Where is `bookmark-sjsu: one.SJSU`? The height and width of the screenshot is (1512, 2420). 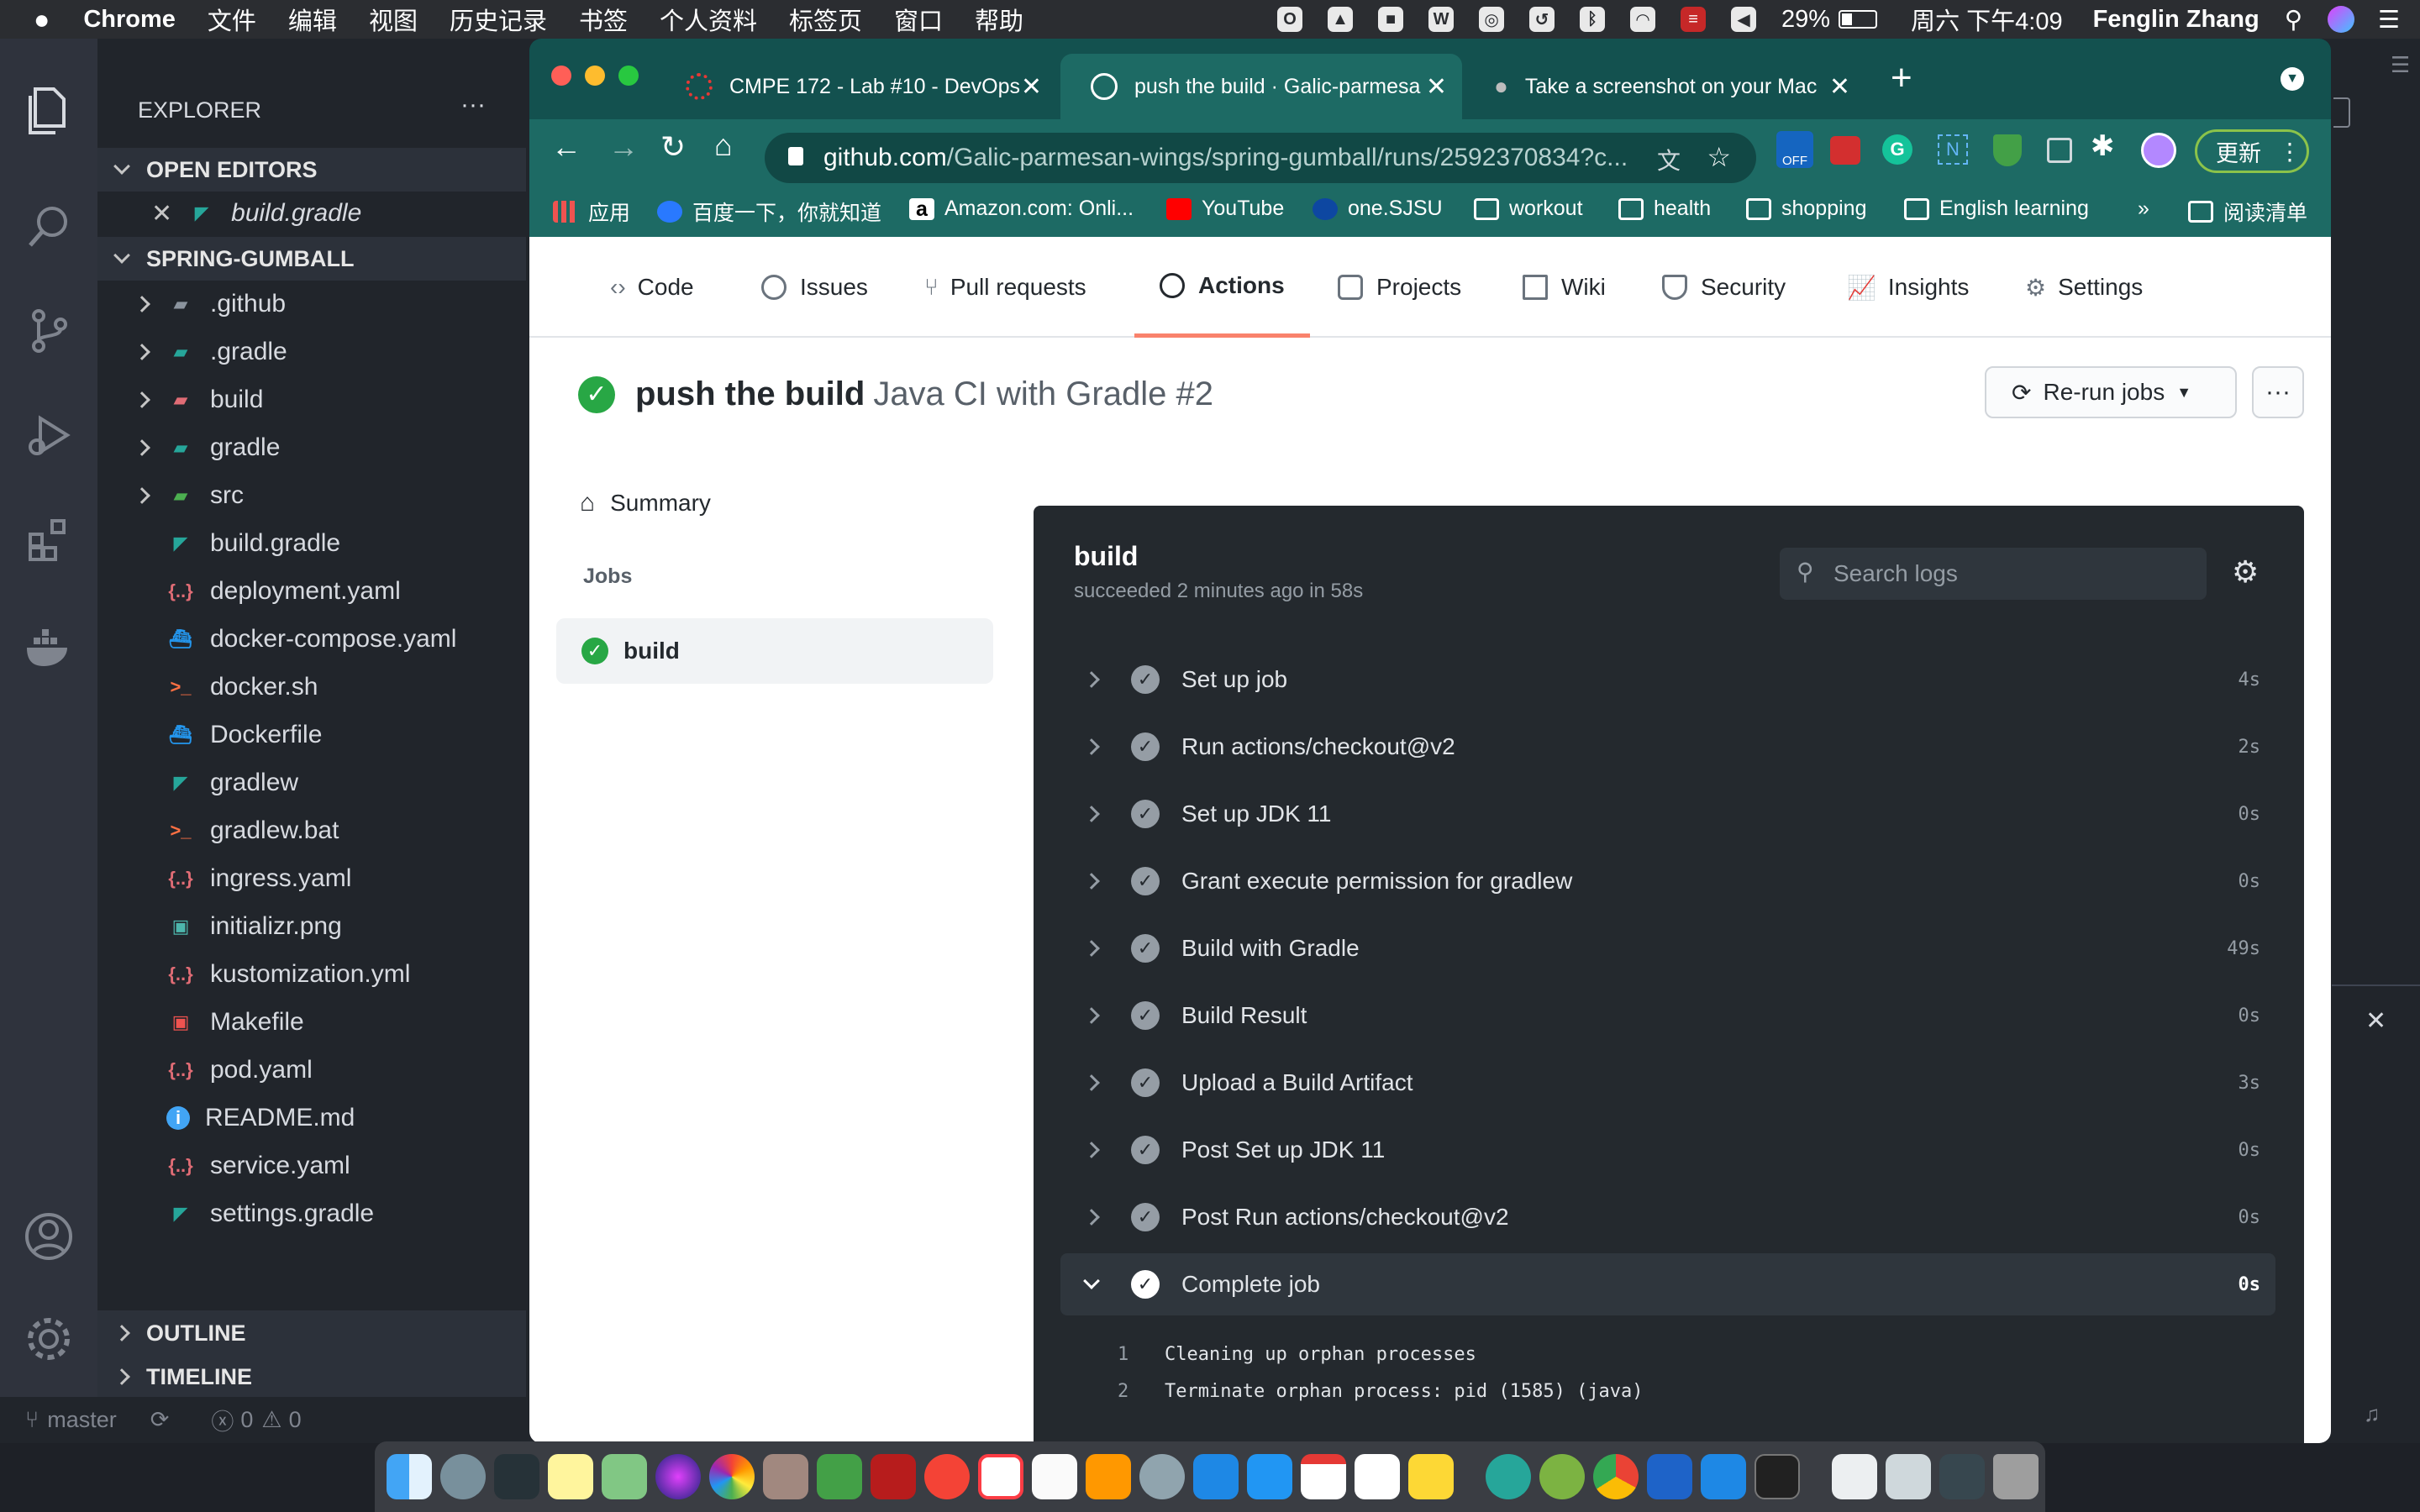 bookmark-sjsu: one.SJSU is located at coordinates (1378, 209).